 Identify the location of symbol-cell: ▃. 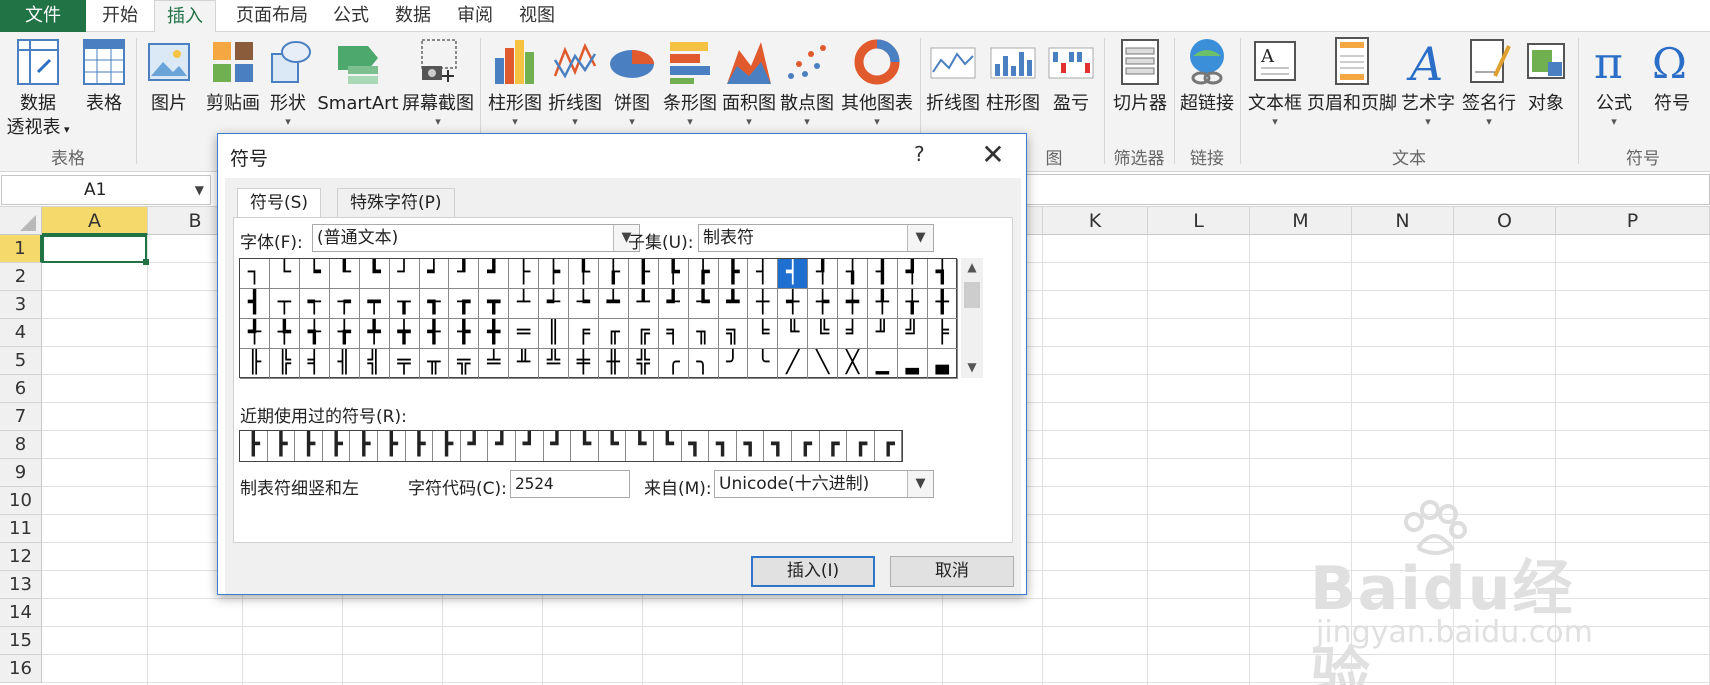
(942, 364).